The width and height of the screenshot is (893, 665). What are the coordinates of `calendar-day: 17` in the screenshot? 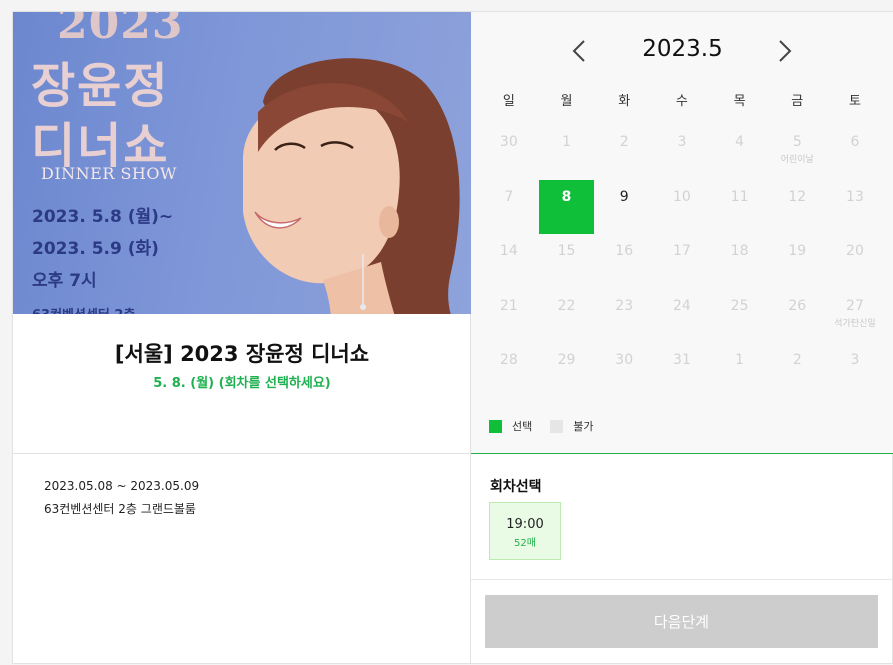 It's located at (682, 261).